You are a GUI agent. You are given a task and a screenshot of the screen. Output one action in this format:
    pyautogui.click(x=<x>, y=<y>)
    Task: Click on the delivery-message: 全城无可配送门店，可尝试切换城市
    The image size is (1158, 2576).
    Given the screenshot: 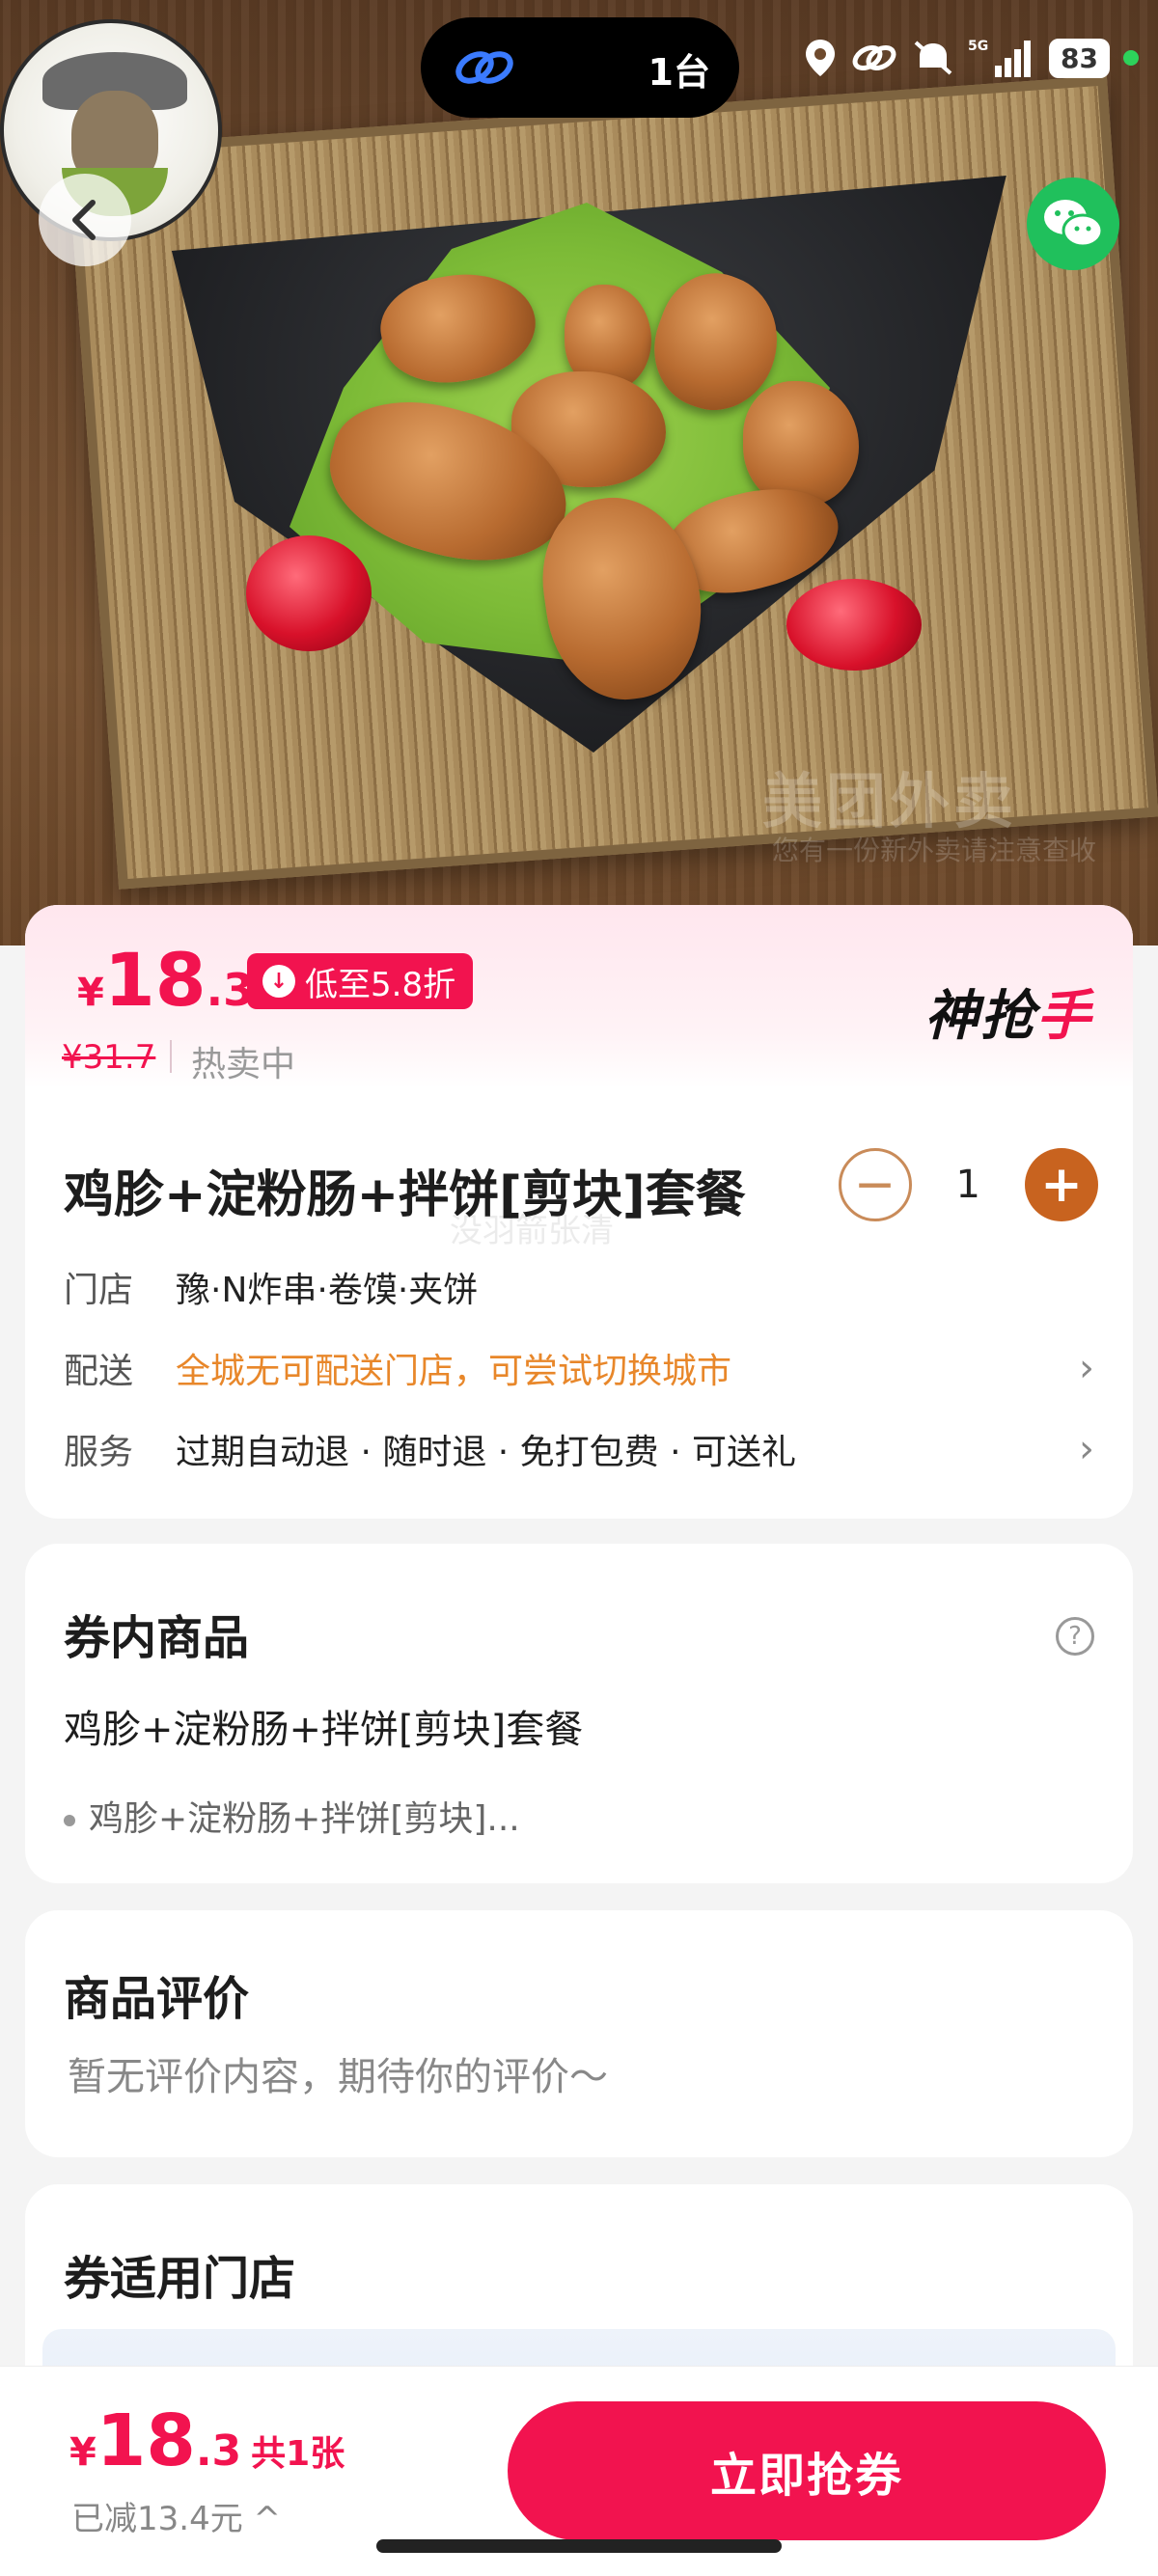 What is the action you would take?
    pyautogui.click(x=454, y=1372)
    